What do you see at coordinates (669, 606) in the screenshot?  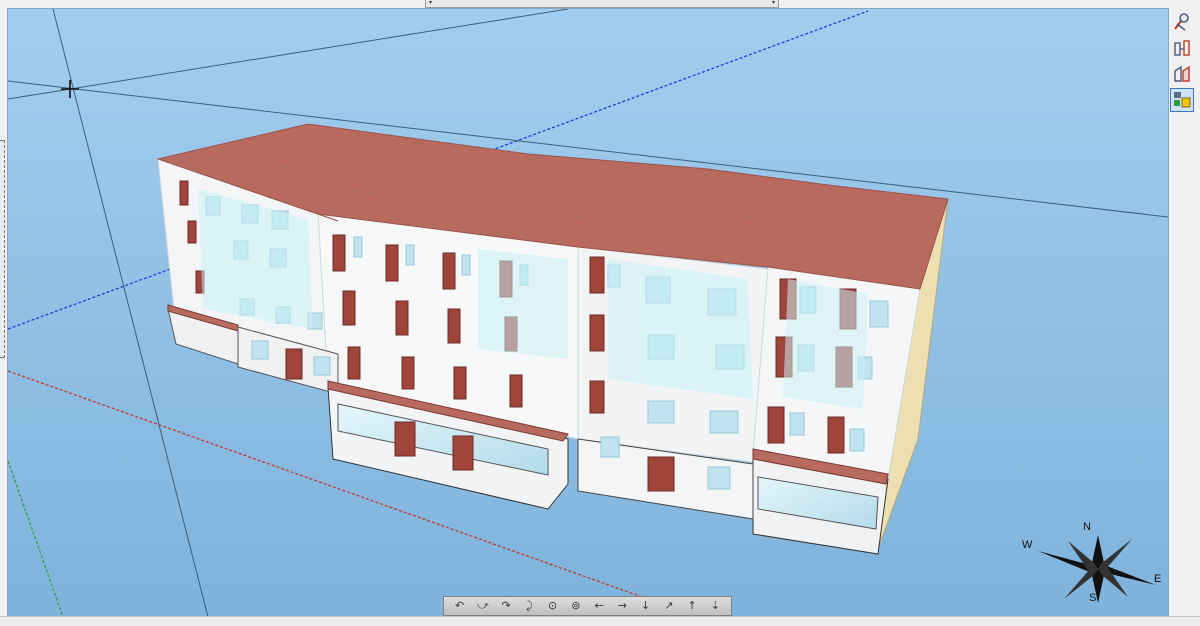 I see `walk-forward-icon: ↗` at bounding box center [669, 606].